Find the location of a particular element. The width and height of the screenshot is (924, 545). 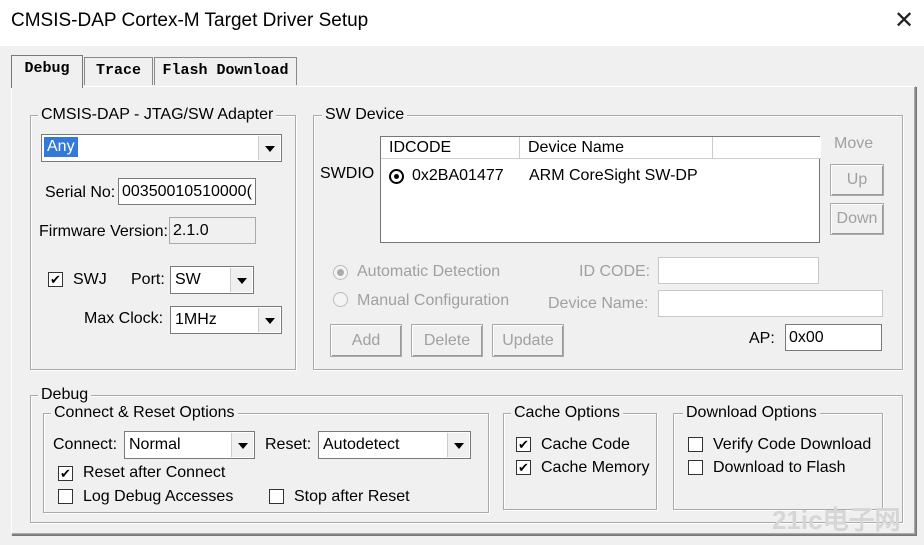

serial-label: Serial No: is located at coordinates (80, 192).